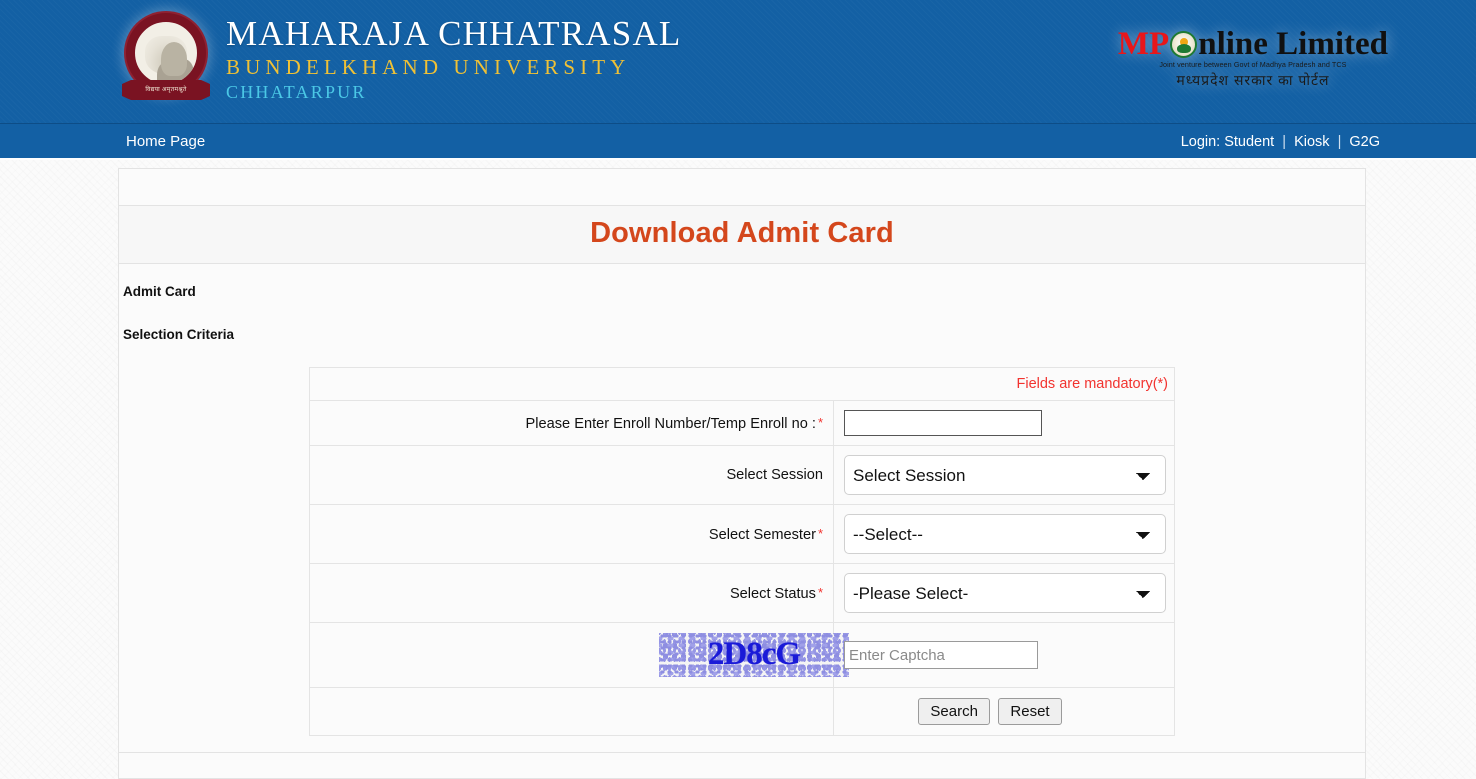 This screenshot has width=1476, height=779. What do you see at coordinates (820, 592) in the screenshot?
I see `select-status-required-asterisk: *` at bounding box center [820, 592].